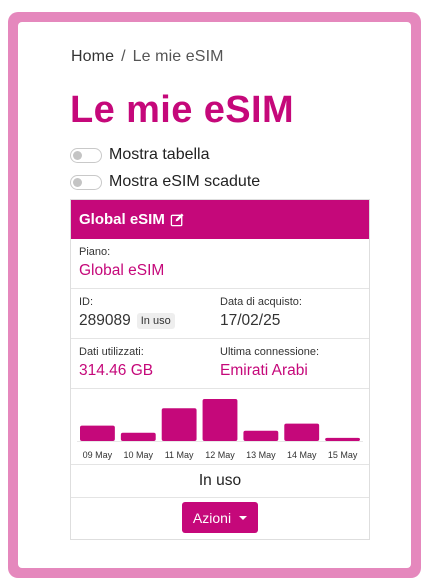 The height and width of the screenshot is (586, 429). I want to click on plan-label: Piano:, so click(95, 252).